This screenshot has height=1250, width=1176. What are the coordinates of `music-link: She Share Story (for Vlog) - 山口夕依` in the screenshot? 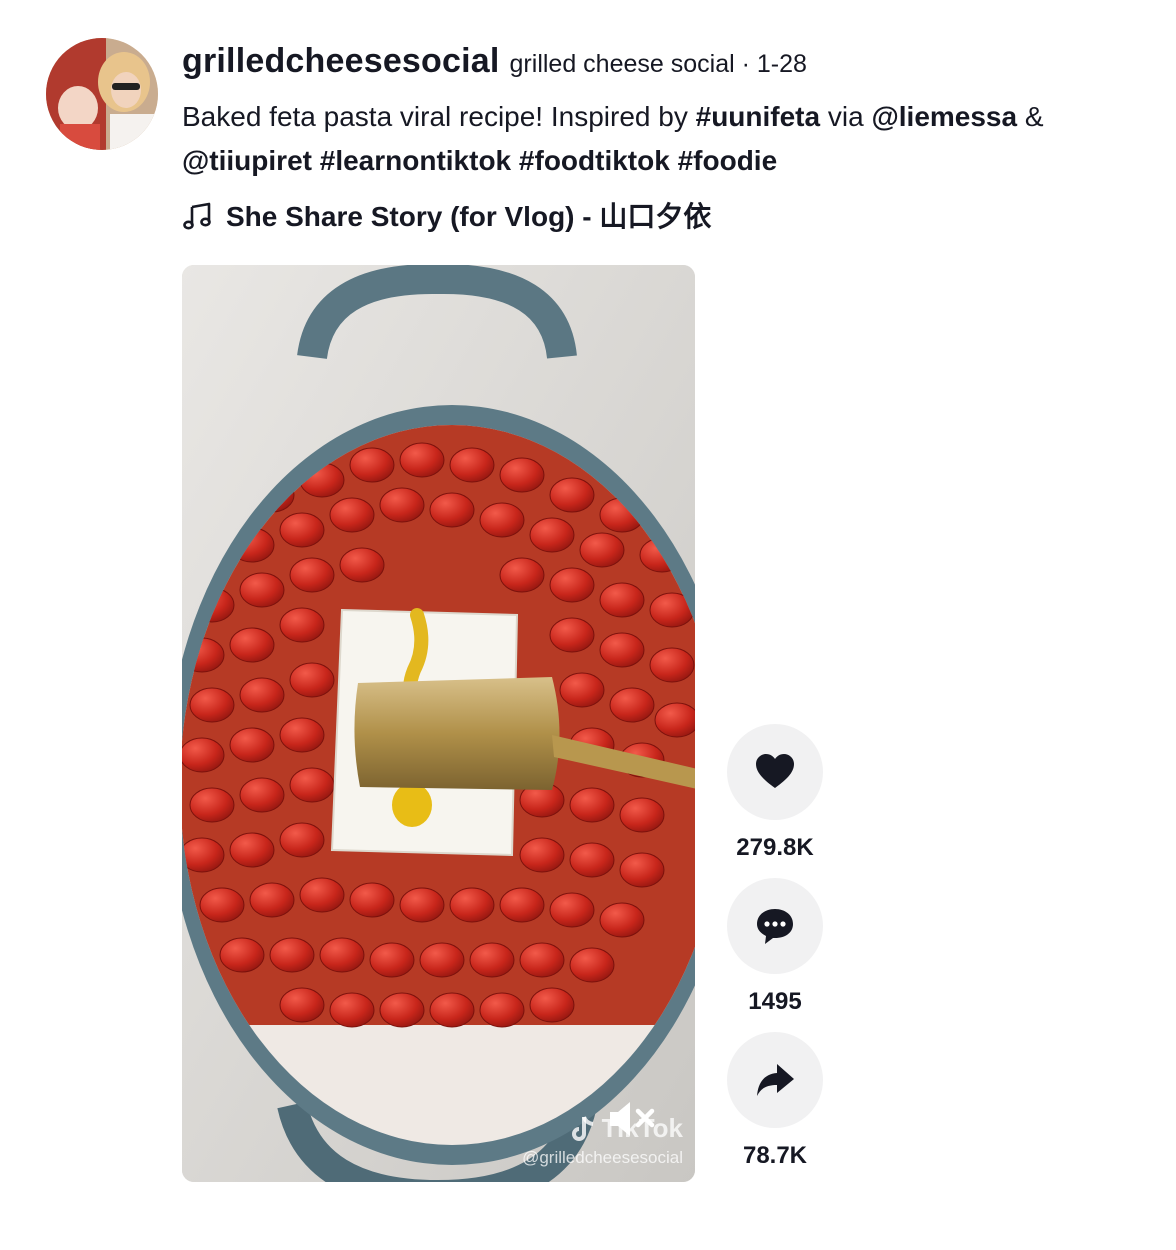 It's located at (672, 215).